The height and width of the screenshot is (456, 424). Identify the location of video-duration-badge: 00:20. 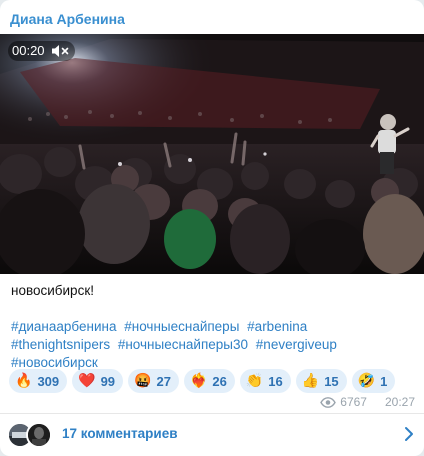
(41, 51).